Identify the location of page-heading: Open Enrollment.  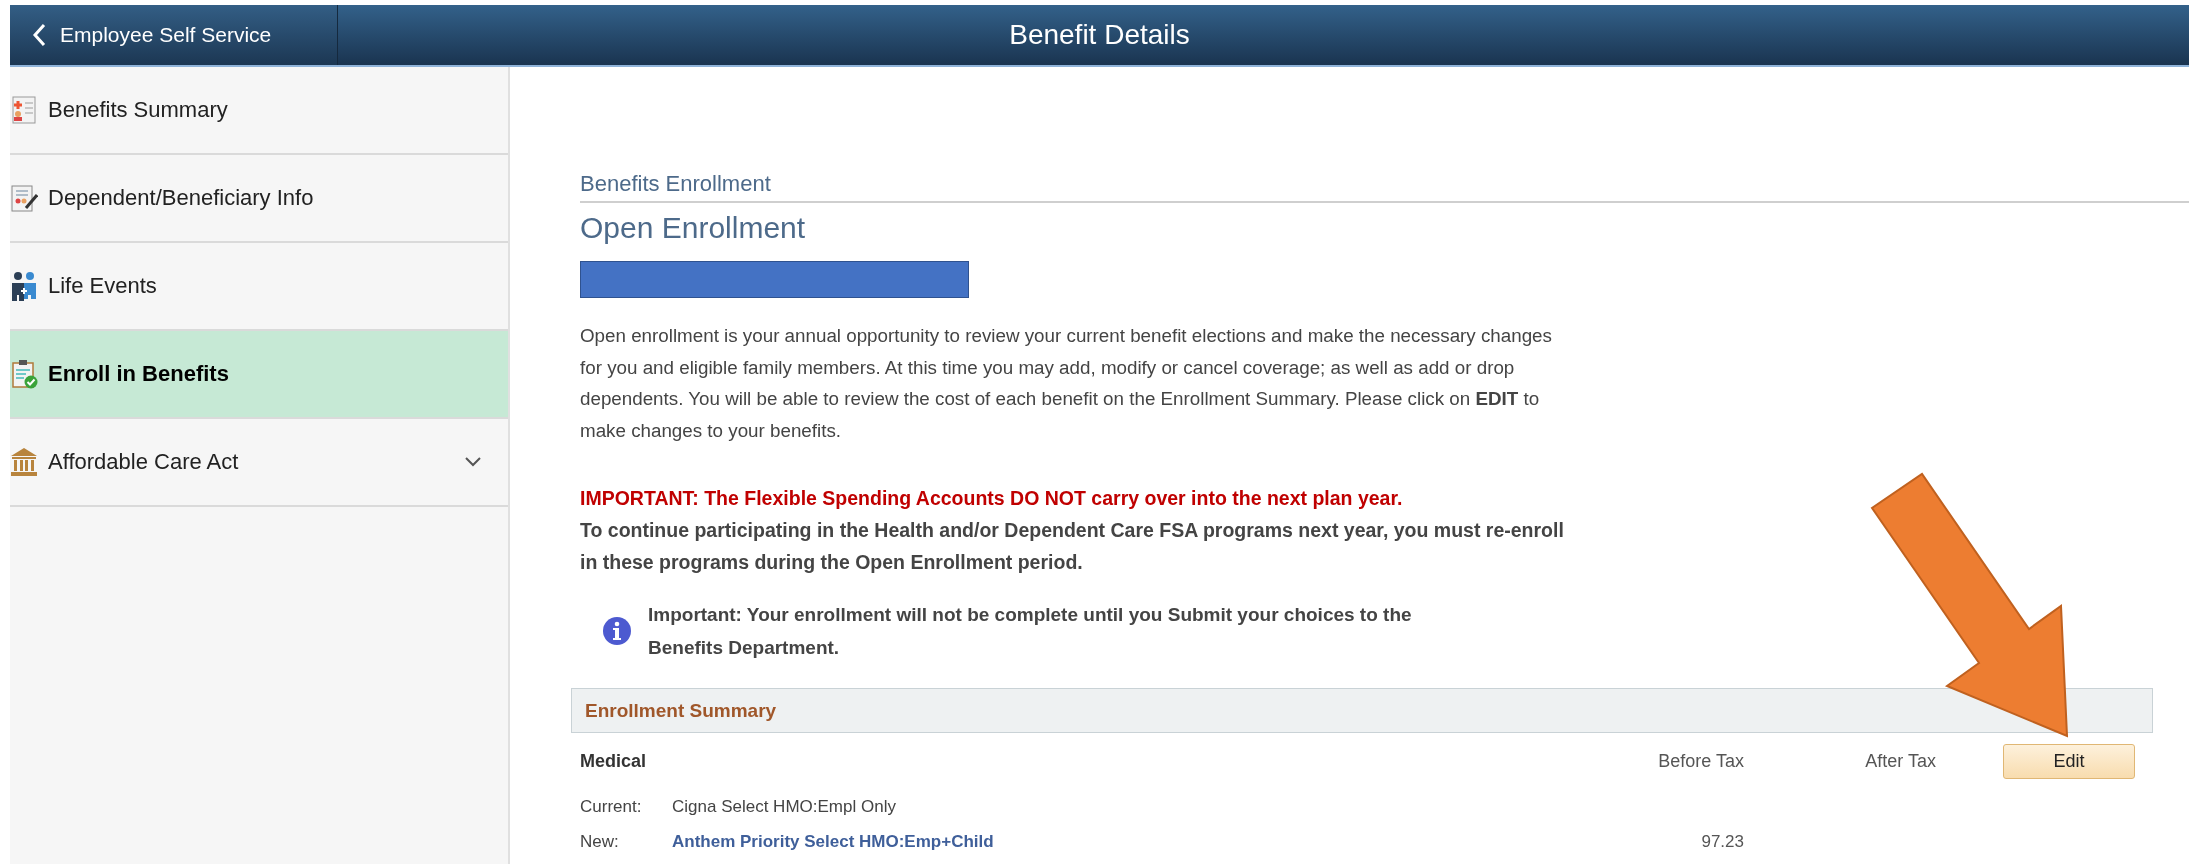
(693, 228).